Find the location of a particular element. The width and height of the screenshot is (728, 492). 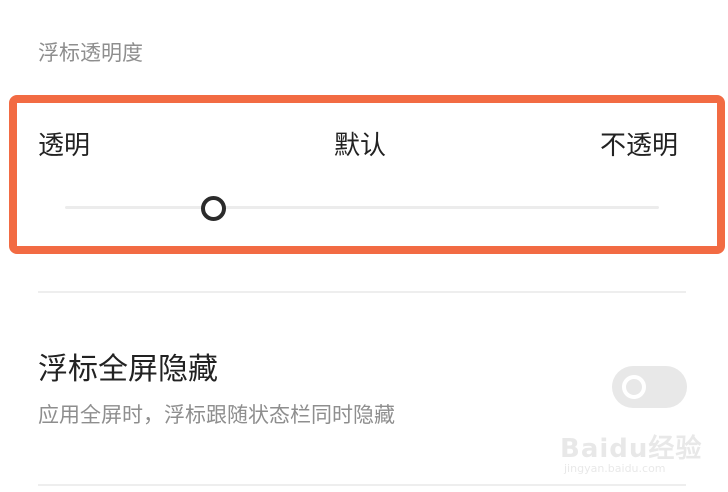

opacity-section-title: 浮标透明度 is located at coordinates (90, 53).